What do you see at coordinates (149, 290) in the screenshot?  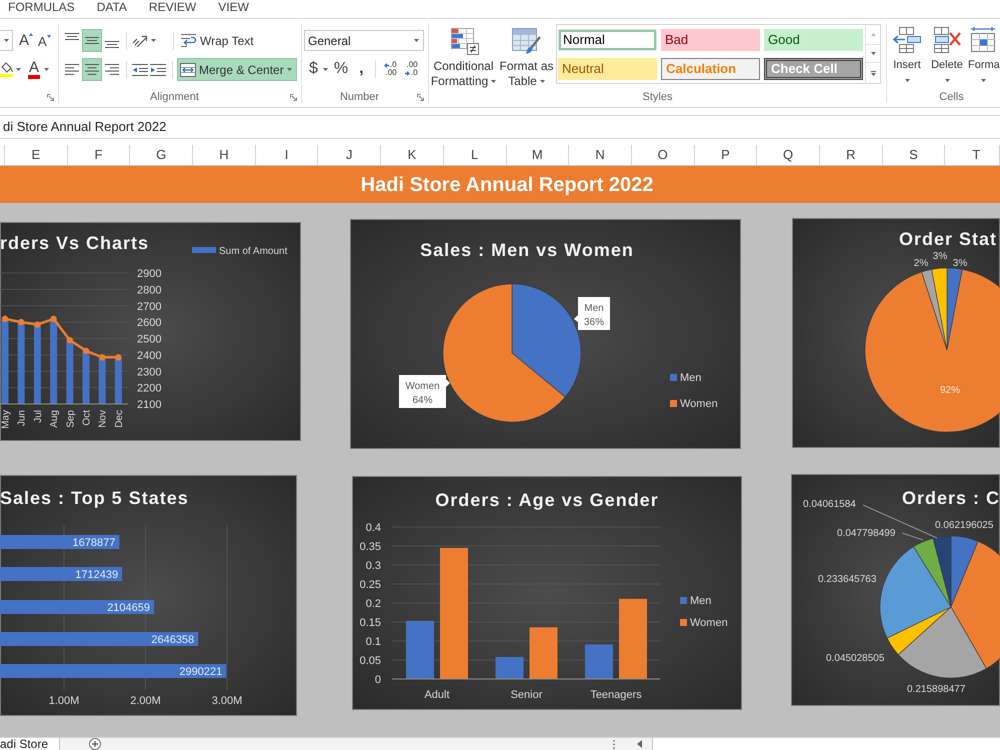 I see `axis-label: 2800` at bounding box center [149, 290].